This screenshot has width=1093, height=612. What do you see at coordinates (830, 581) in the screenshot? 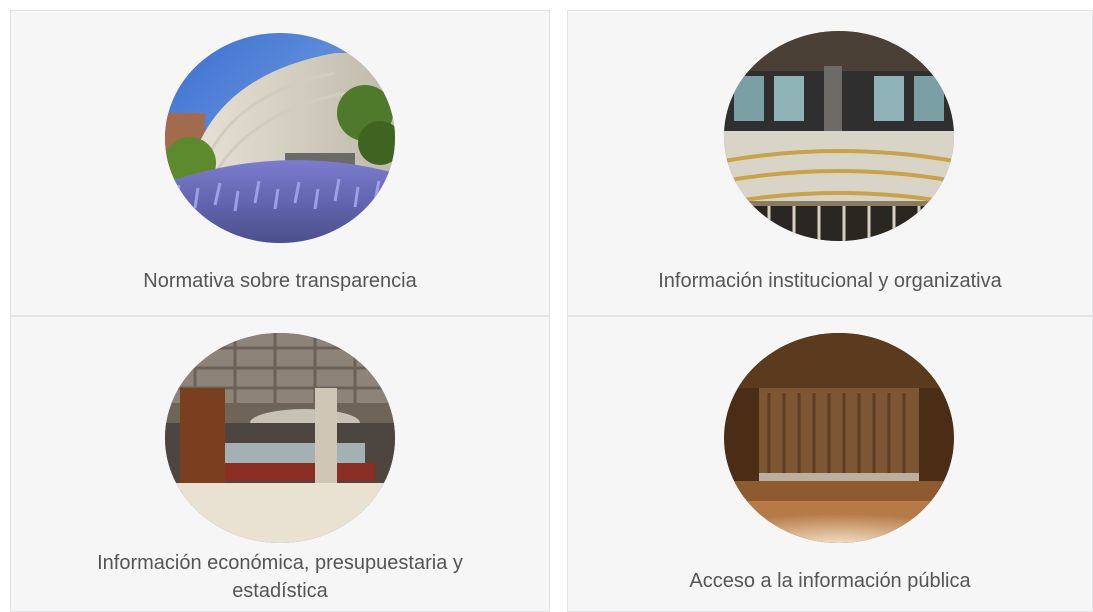
I see `card-title: Acceso a la información pública` at bounding box center [830, 581].